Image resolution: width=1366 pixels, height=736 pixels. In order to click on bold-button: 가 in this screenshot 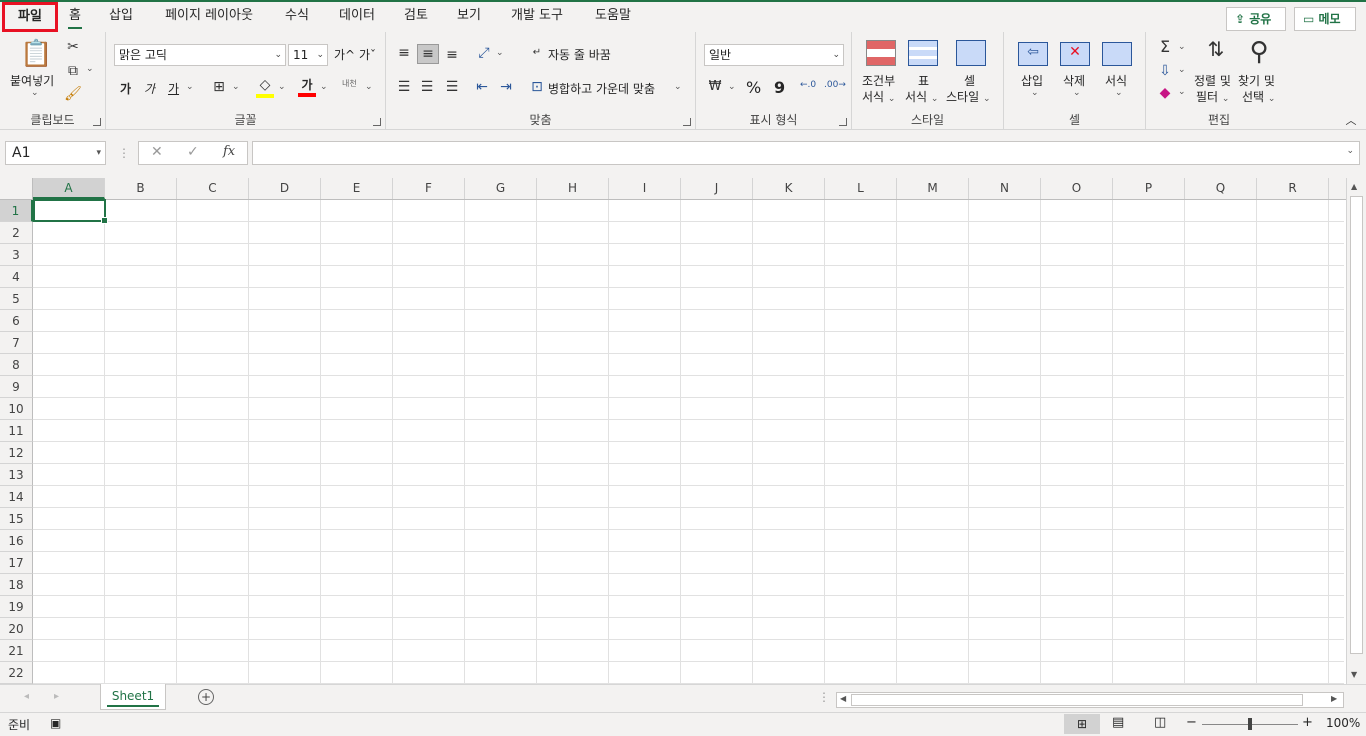, I will do `click(125, 88)`.